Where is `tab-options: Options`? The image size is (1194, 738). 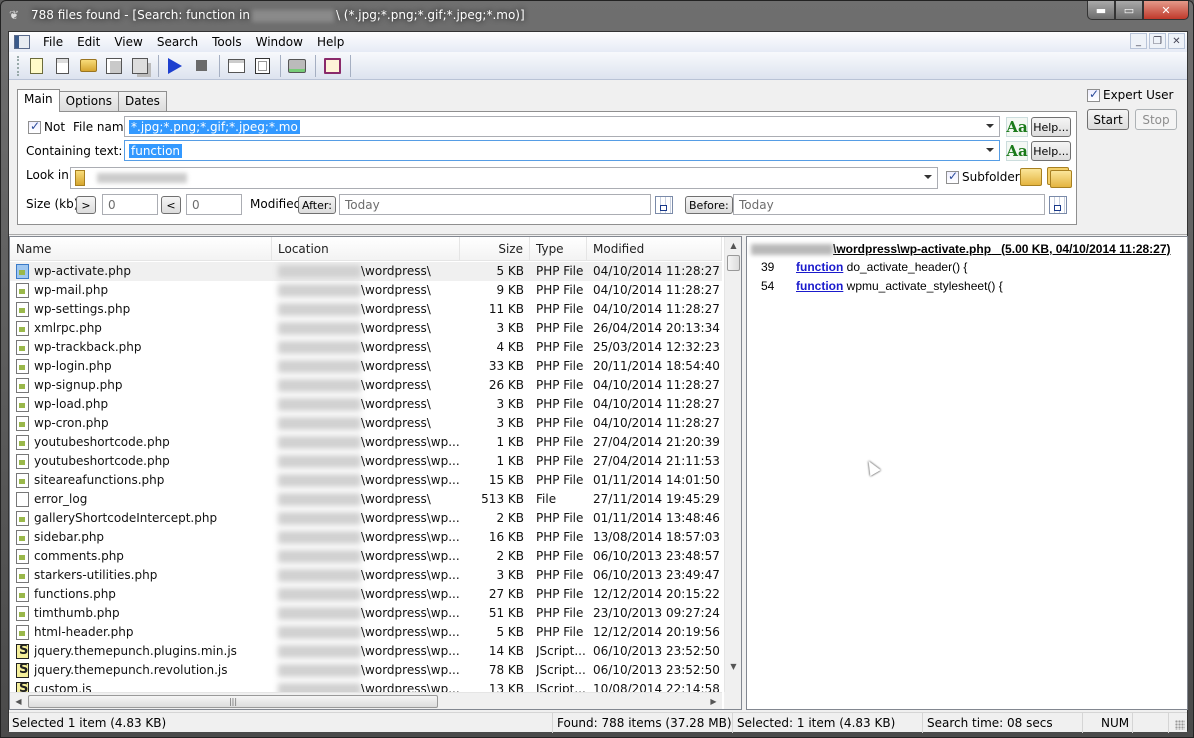
tab-options: Options is located at coordinates (88, 101).